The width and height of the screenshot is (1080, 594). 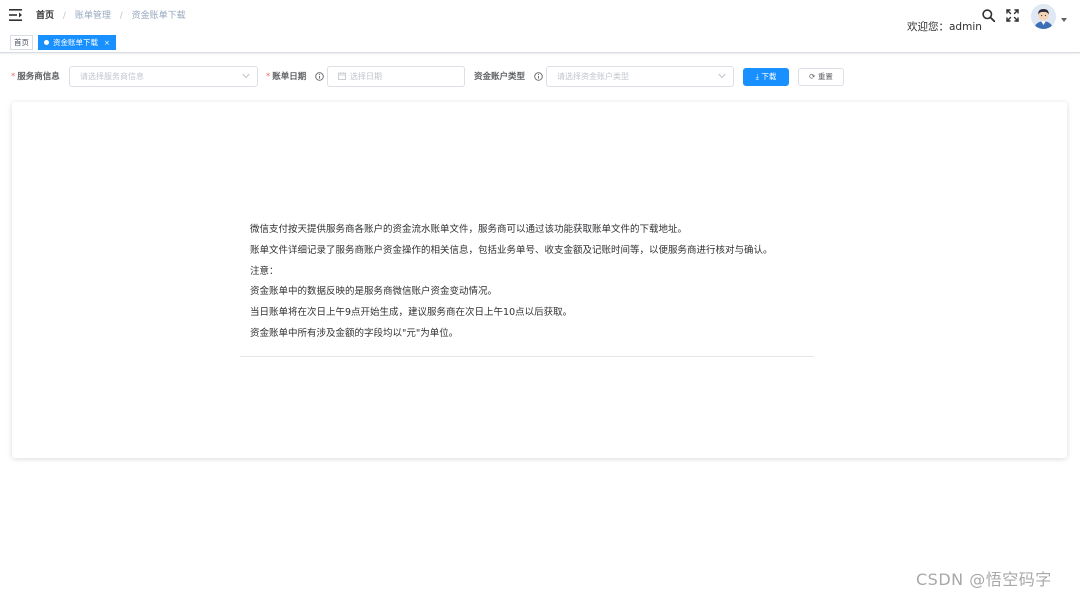 What do you see at coordinates (46, 42) in the screenshot?
I see `active-dot` at bounding box center [46, 42].